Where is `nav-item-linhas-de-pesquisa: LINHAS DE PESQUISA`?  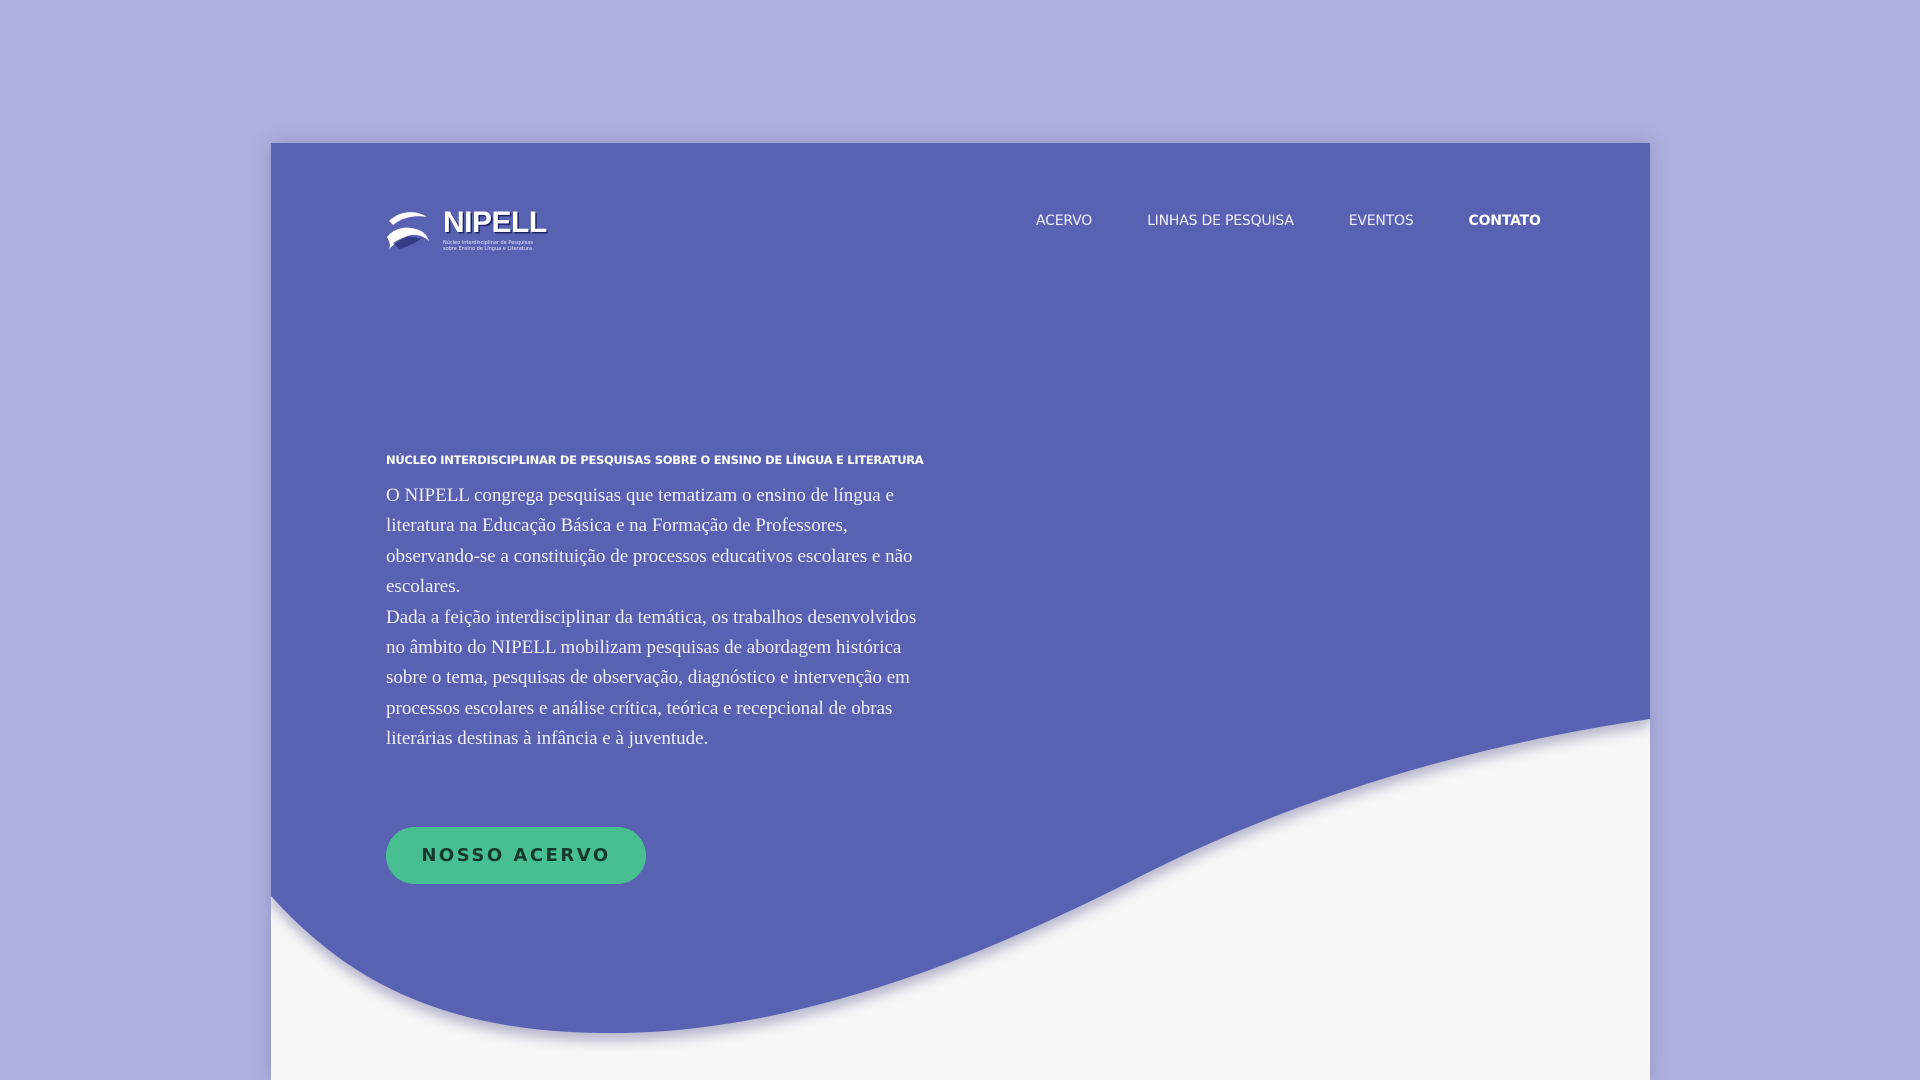
nav-item-linhas-de-pesquisa: LINHAS DE PESQUISA is located at coordinates (1220, 221).